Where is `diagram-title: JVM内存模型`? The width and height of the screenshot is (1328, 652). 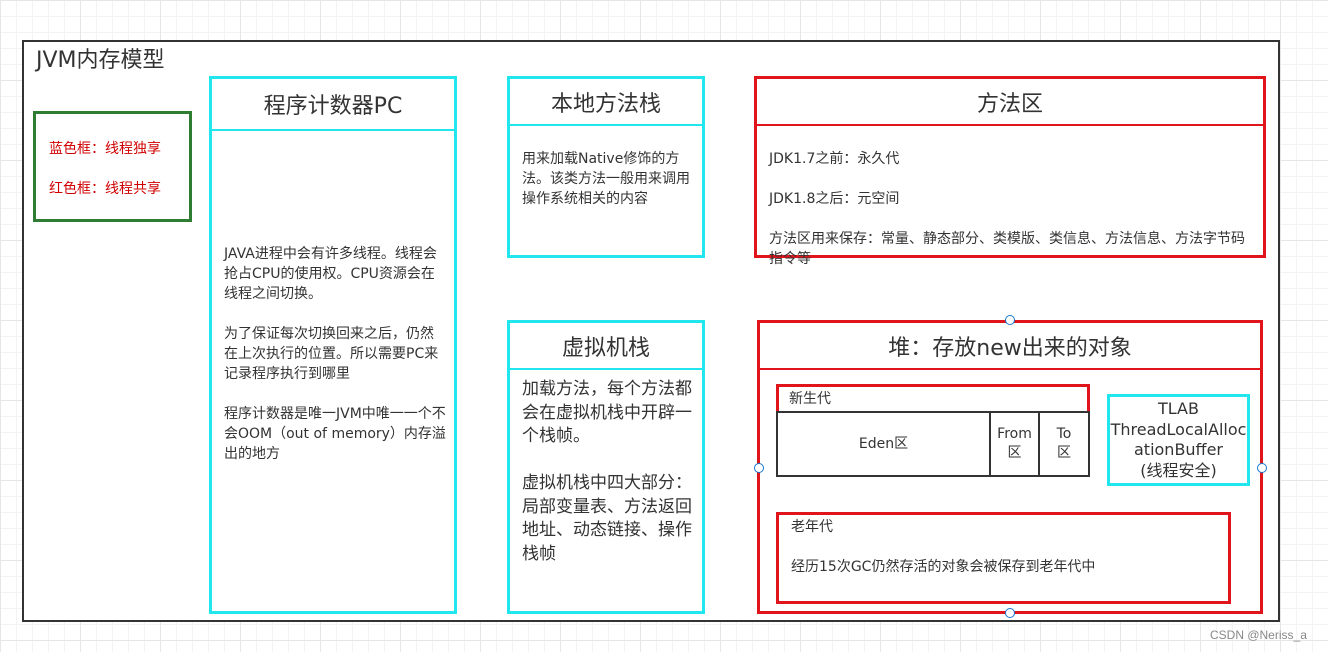
diagram-title: JVM内存模型 is located at coordinates (100, 60).